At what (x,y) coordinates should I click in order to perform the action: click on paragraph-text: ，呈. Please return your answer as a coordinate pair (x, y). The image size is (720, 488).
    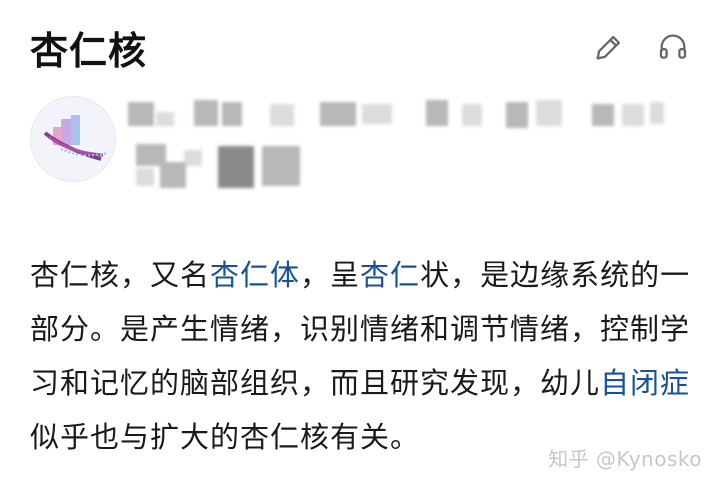
    Looking at the image, I should click on (330, 275).